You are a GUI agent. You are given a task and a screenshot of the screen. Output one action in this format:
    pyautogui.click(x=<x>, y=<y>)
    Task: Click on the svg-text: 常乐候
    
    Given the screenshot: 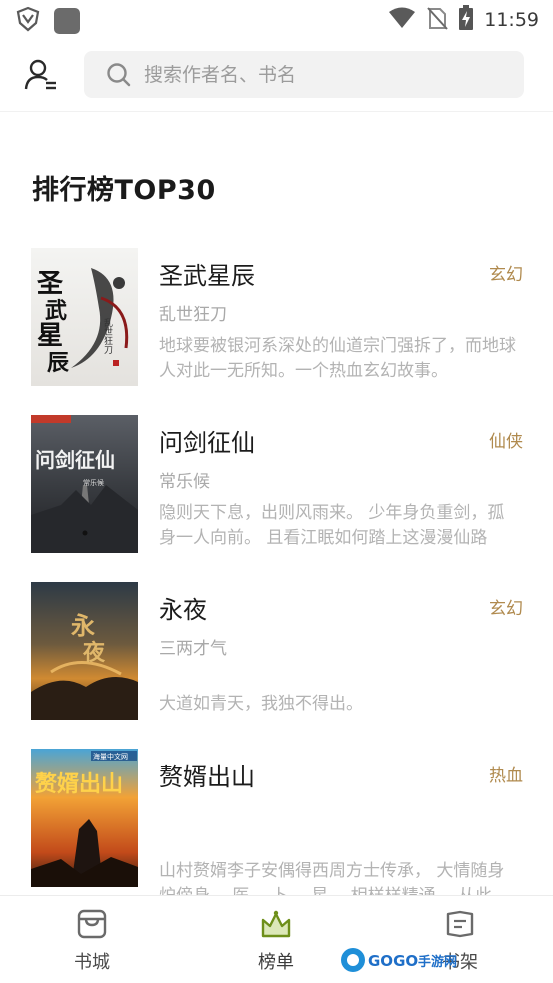 What is the action you would take?
    pyautogui.click(x=93, y=482)
    